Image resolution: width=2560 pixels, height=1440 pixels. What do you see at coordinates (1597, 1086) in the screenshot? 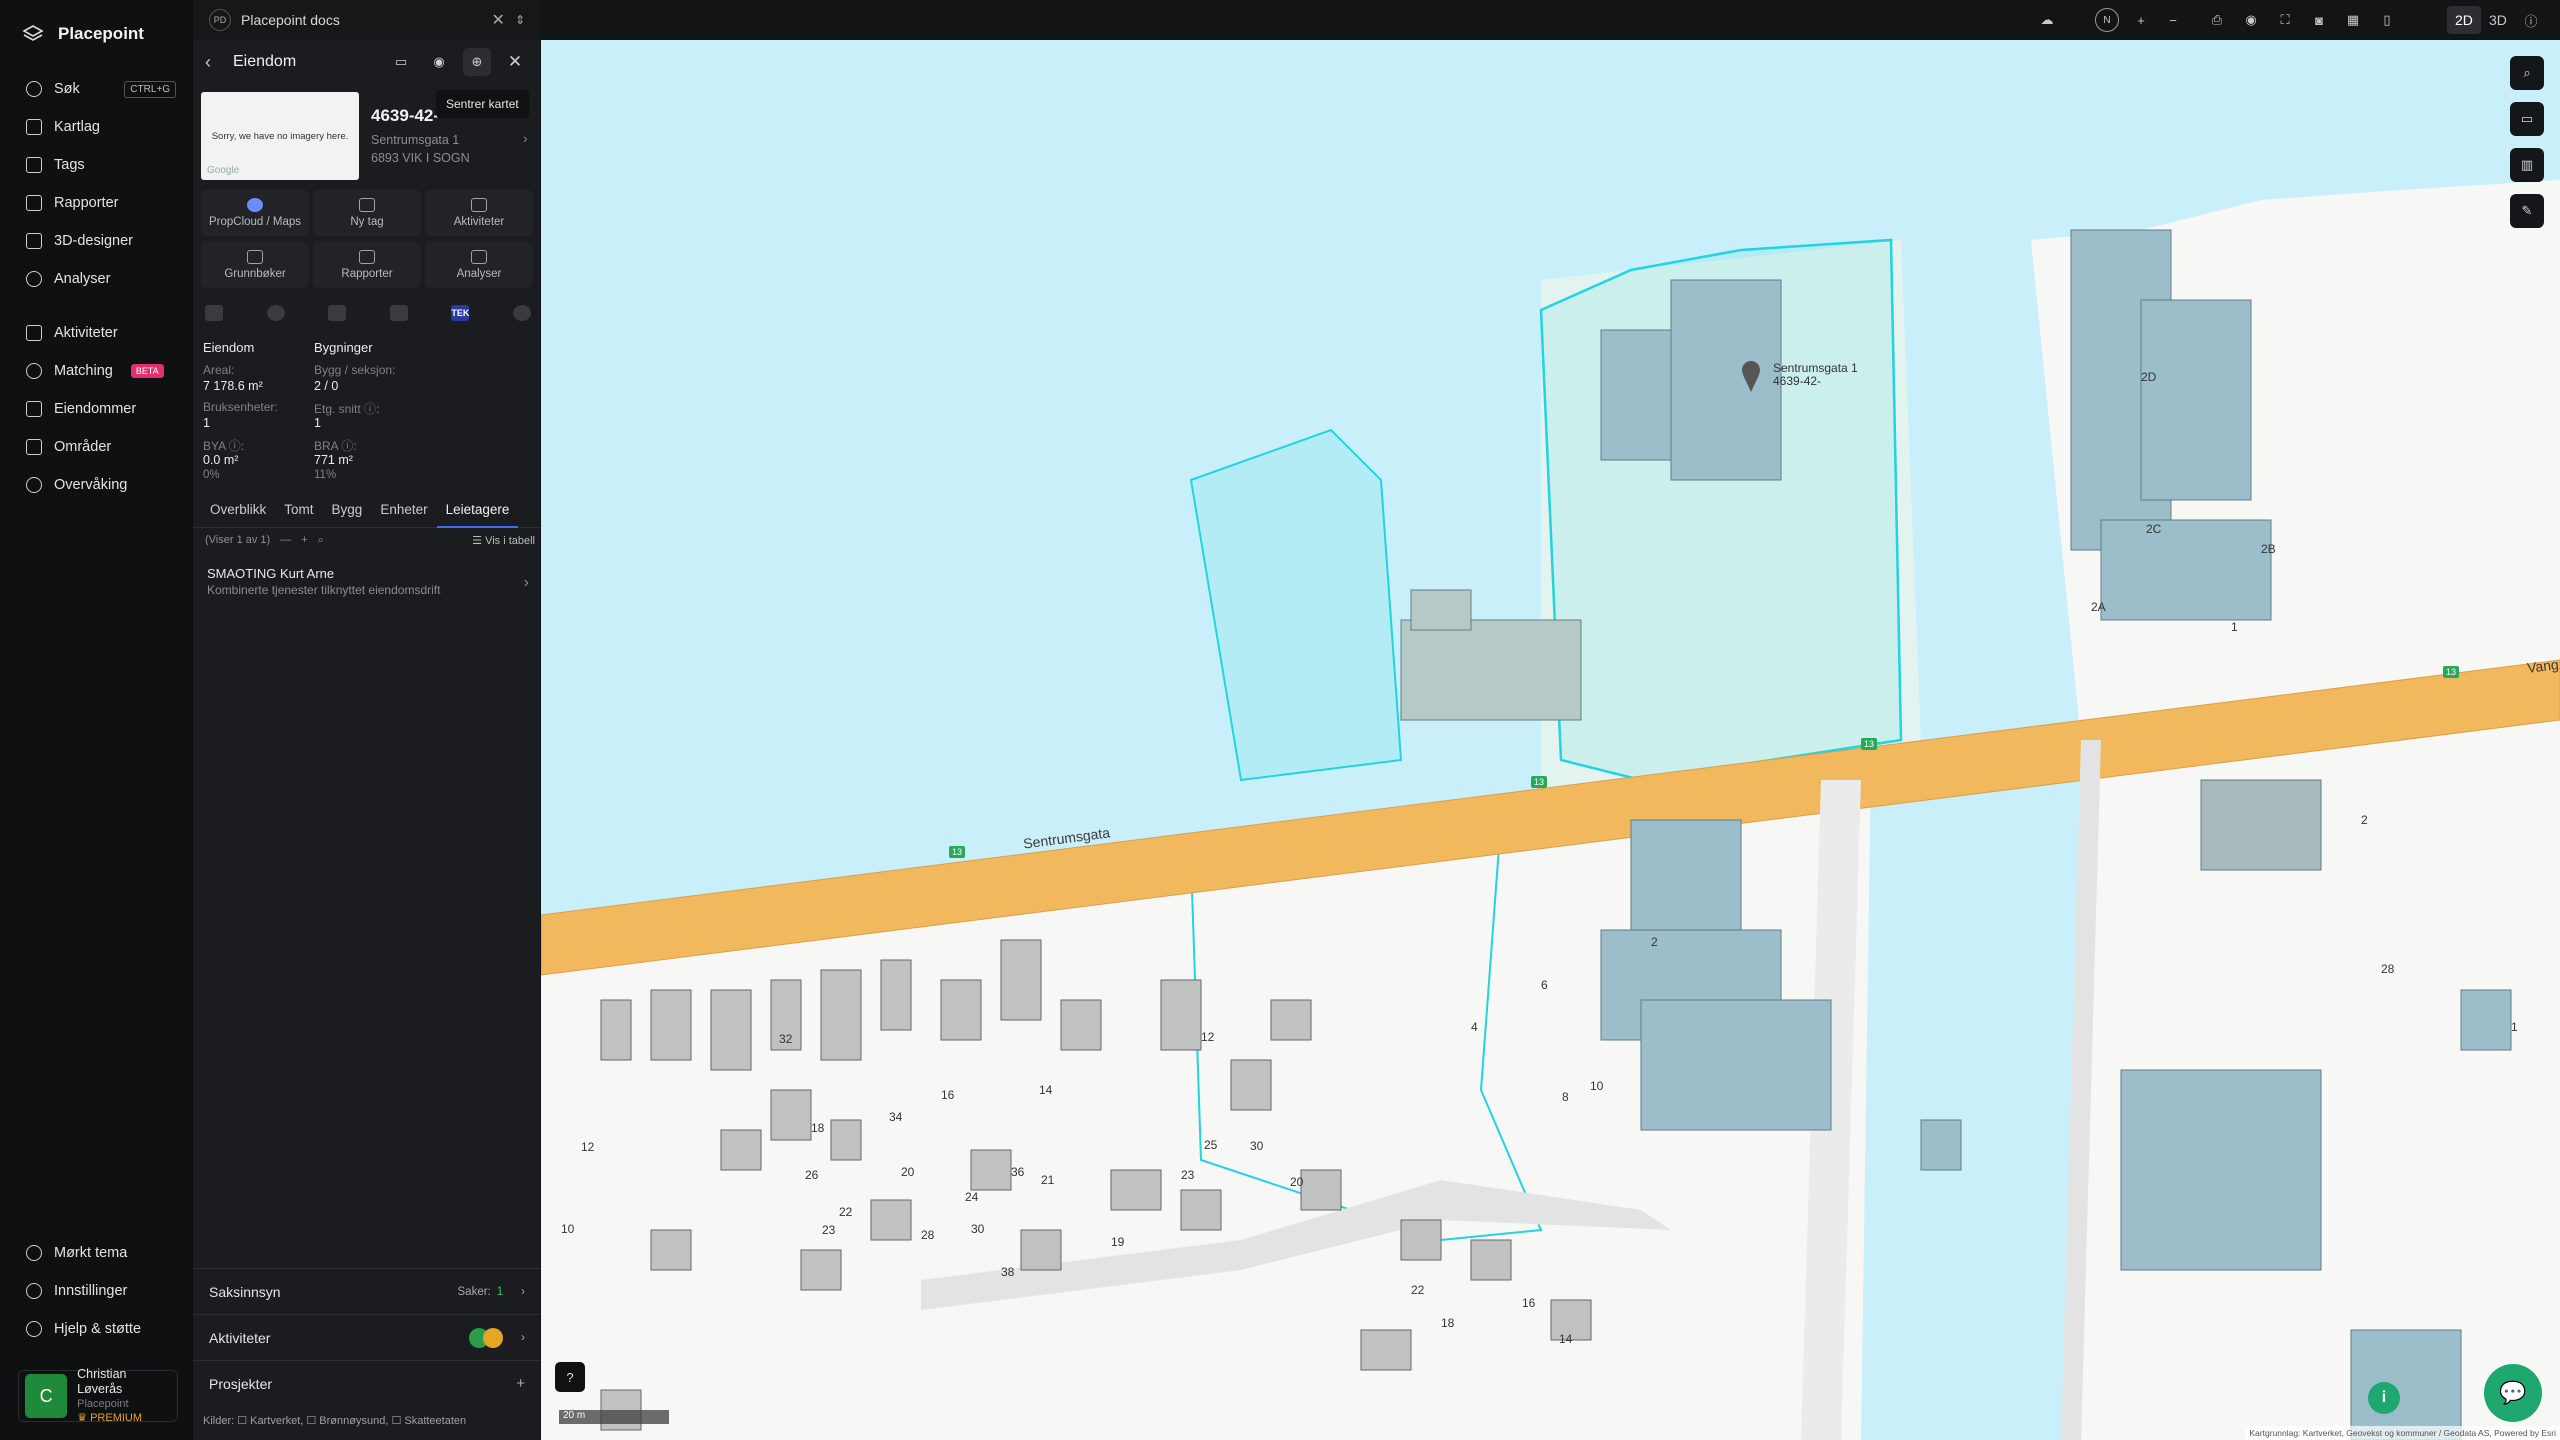
I see `building-number: 10` at bounding box center [1597, 1086].